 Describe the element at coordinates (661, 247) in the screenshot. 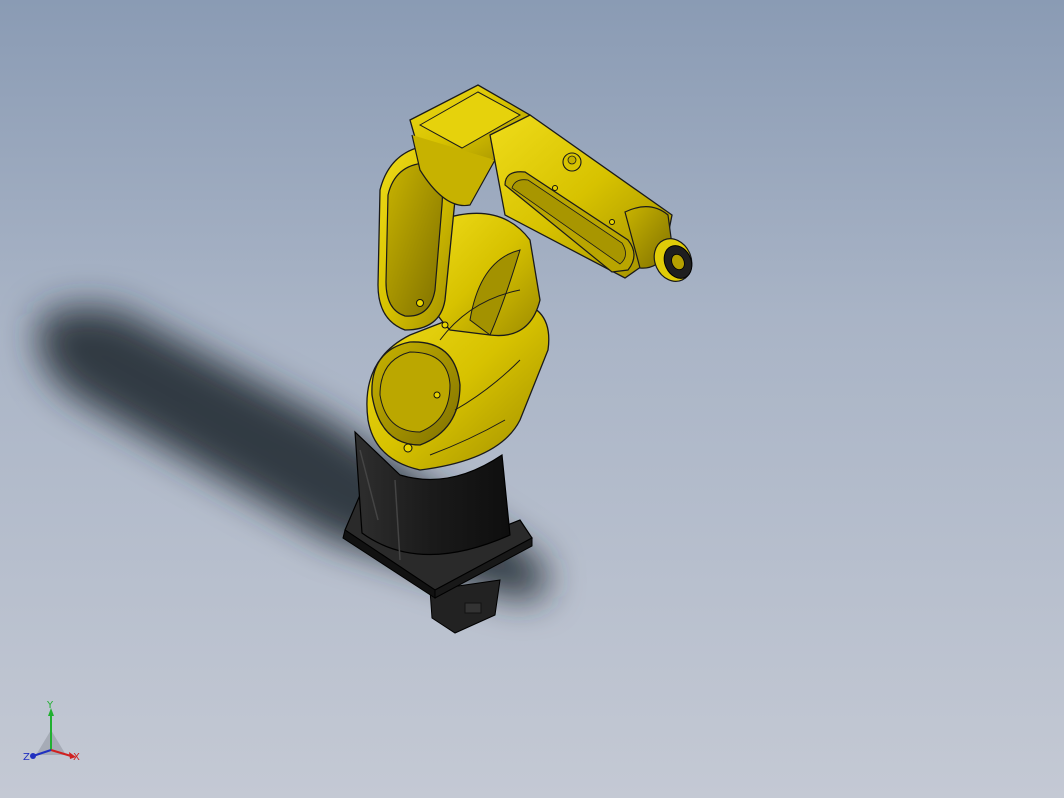

I see `robot-wrist` at that location.